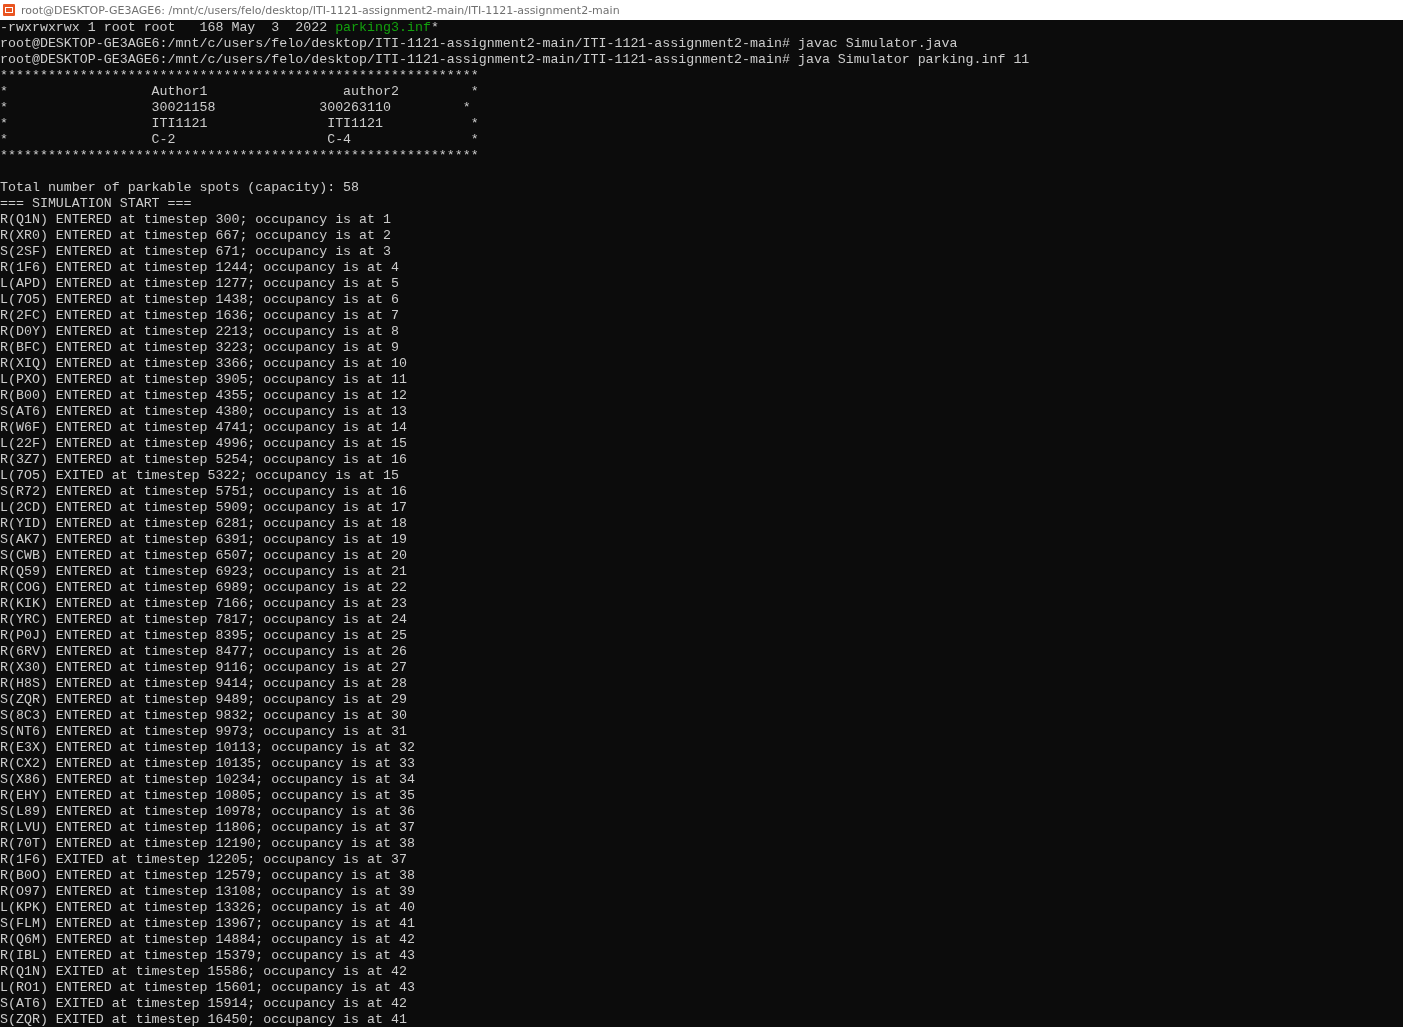  What do you see at coordinates (207, 988) in the screenshot?
I see `terminal-line: L(RO1) ENTERED at timestep 15601; occupancy is at 43` at bounding box center [207, 988].